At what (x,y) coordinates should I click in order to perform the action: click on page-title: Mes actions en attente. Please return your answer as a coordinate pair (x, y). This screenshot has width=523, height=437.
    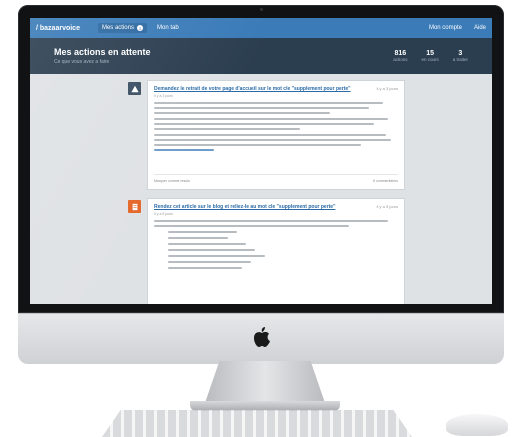
    Looking at the image, I should click on (102, 52).